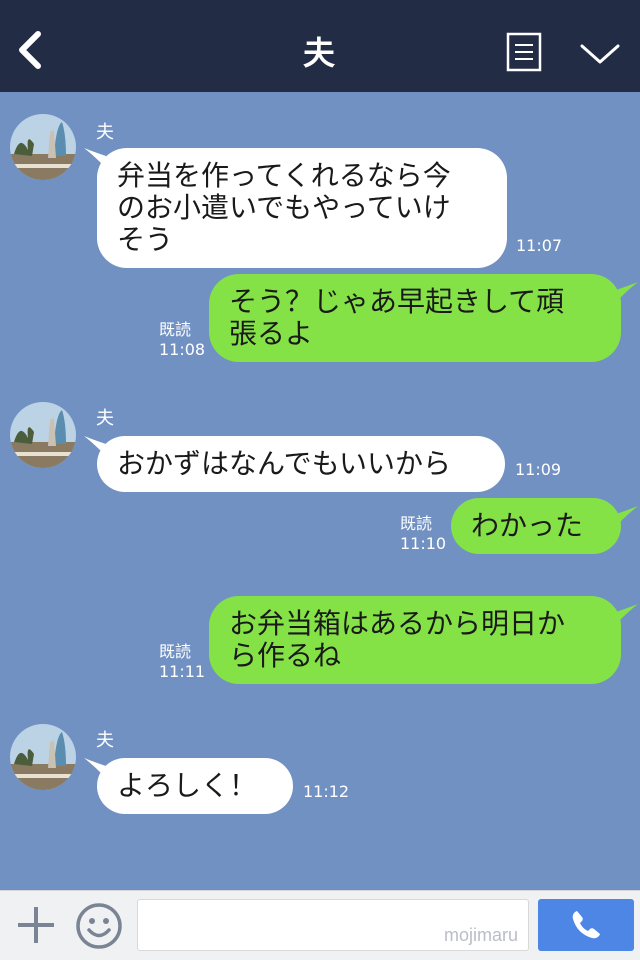 The height and width of the screenshot is (960, 640). I want to click on message-bubble-incoming: 弁当を作ってくれるなら今 のお小遣いでもやっていけ そう, so click(302, 208).